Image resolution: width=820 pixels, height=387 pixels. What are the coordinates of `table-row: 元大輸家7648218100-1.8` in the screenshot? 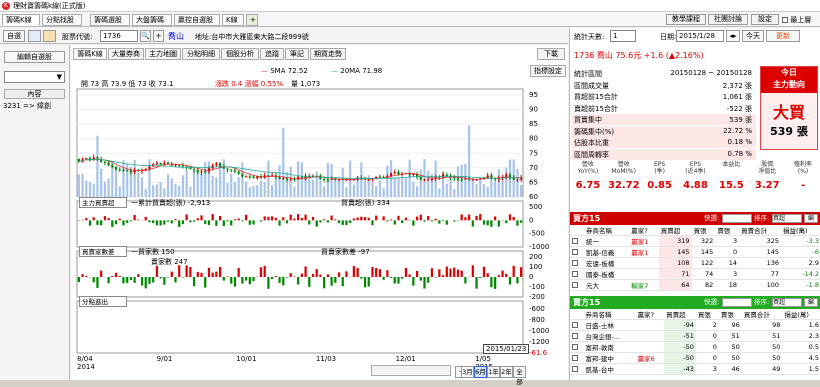 It's located at (695, 285).